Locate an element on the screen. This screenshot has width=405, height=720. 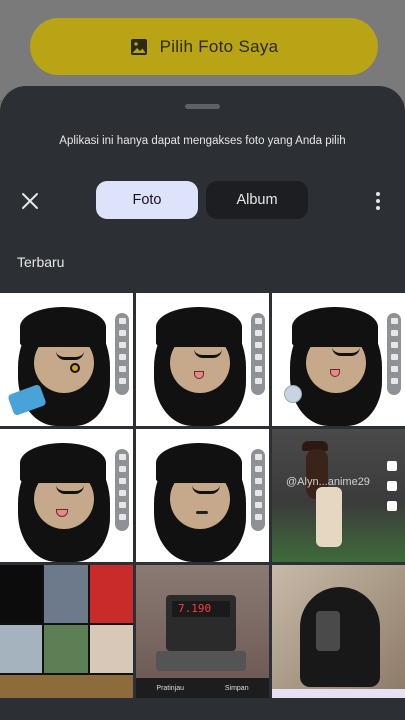
close-icon is located at coordinates (30, 201).